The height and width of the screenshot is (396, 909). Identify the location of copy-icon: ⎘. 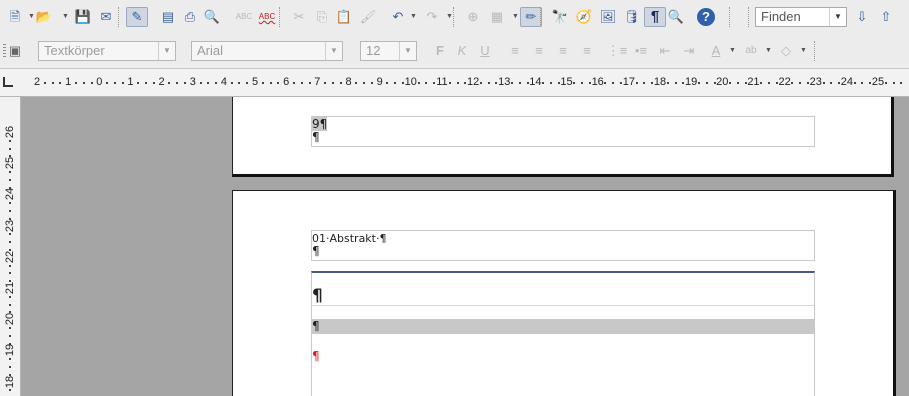
(322, 17).